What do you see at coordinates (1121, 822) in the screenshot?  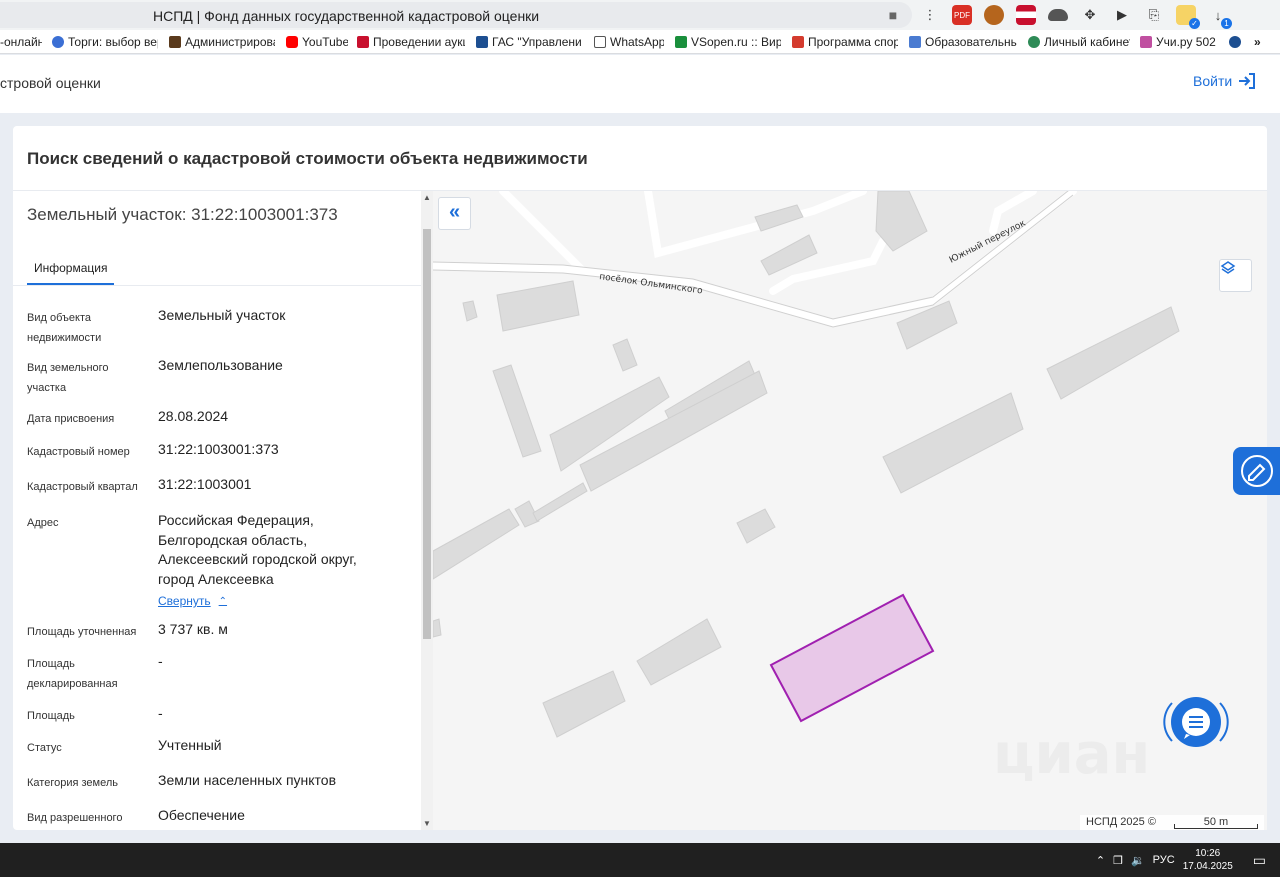 I see `attribution-text: НСПД 2025 ©` at bounding box center [1121, 822].